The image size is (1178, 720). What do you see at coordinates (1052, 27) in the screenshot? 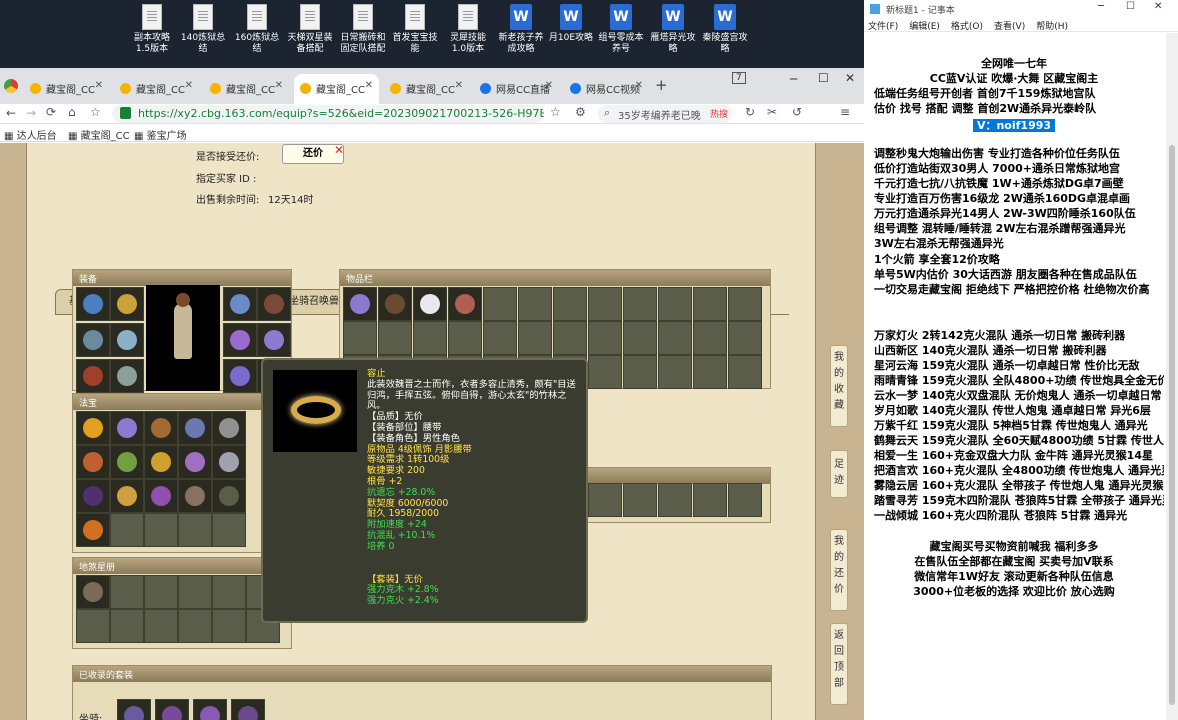
I see `notepad-menu-item: 帮助(H)` at bounding box center [1052, 27].